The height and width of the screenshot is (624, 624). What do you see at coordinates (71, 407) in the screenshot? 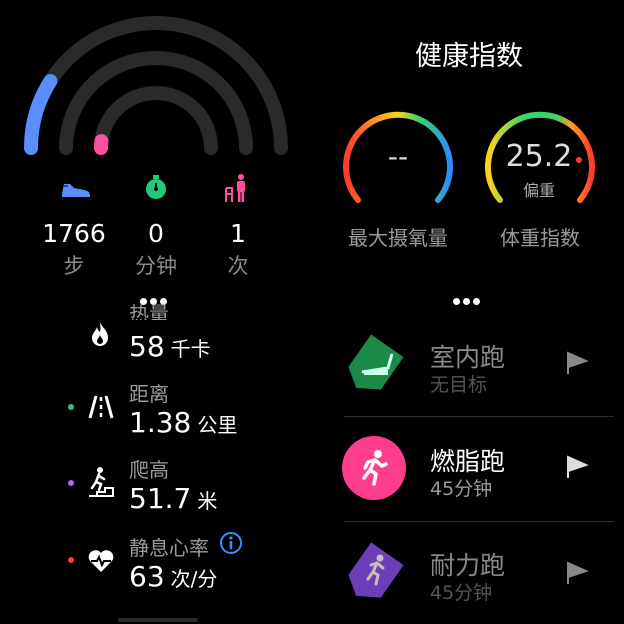
I see `distance-indicator-dot` at bounding box center [71, 407].